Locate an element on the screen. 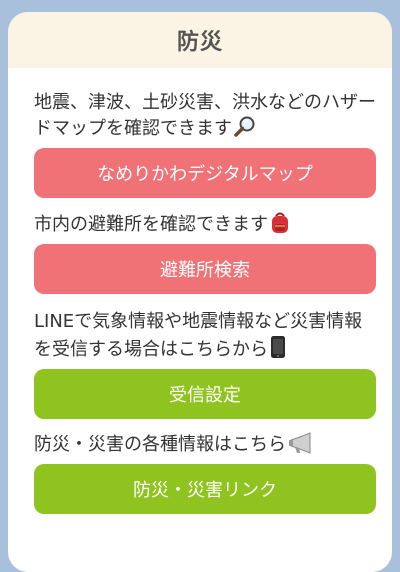 This screenshot has width=400, height=572. card-header: 防災 is located at coordinates (200, 40).